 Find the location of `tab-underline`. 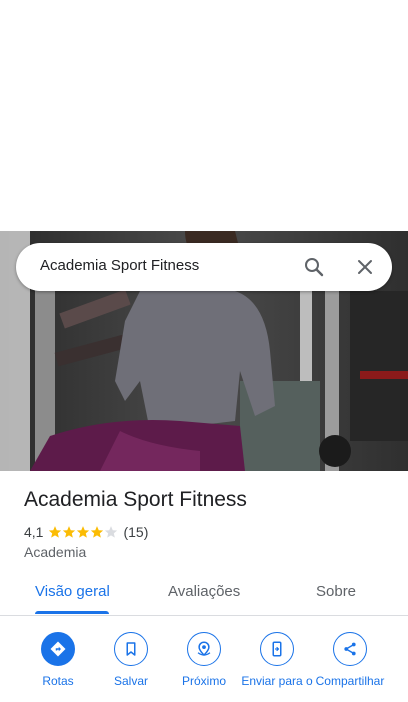

tab-underline is located at coordinates (72, 612).